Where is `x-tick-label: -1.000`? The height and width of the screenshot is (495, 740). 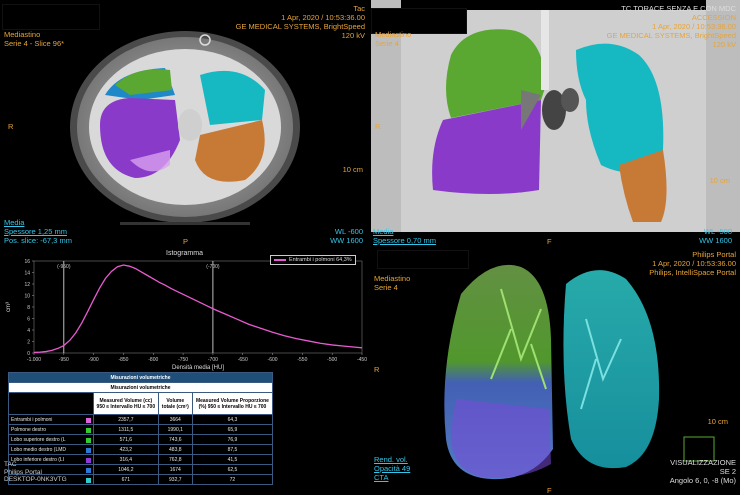 x-tick-label: -1.000 is located at coordinates (34, 360).